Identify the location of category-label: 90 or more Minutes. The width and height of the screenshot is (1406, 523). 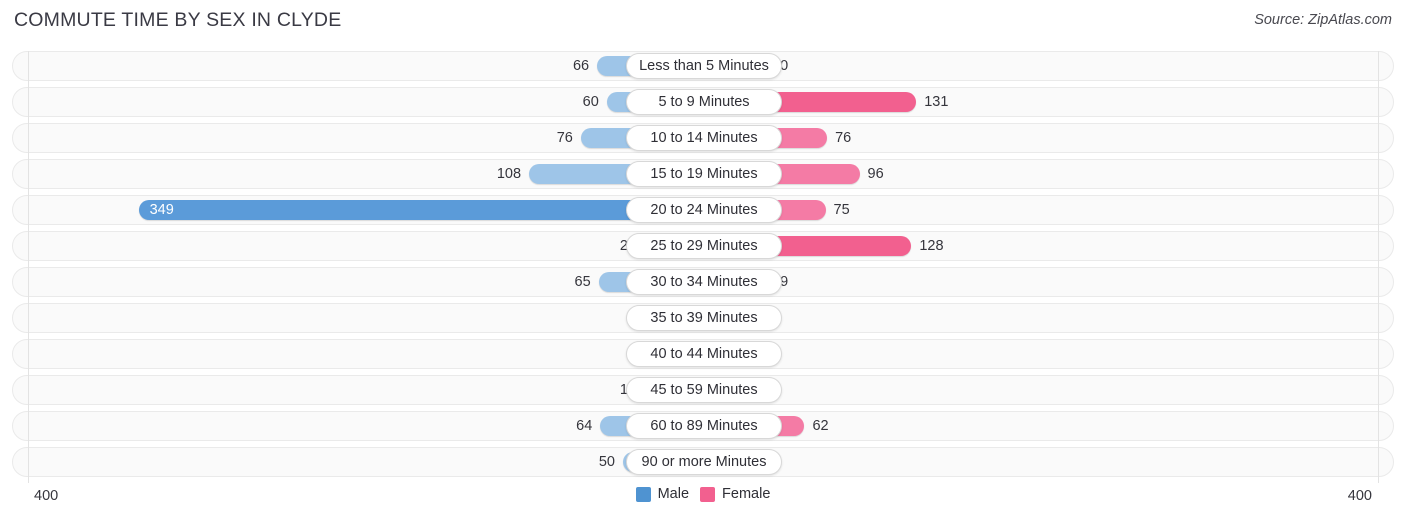
(704, 462).